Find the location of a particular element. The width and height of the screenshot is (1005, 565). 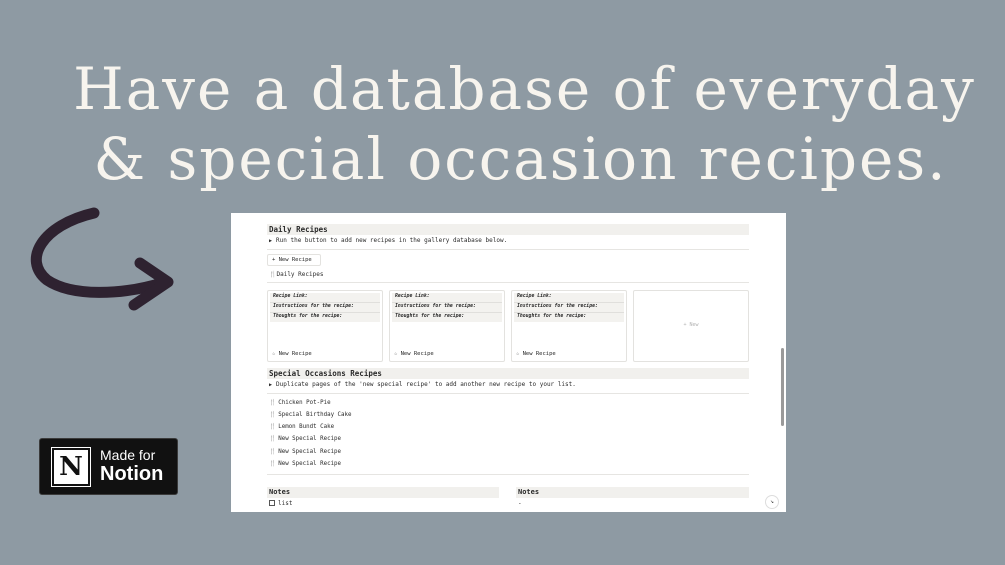

todo-checkbox: list is located at coordinates (280, 504).